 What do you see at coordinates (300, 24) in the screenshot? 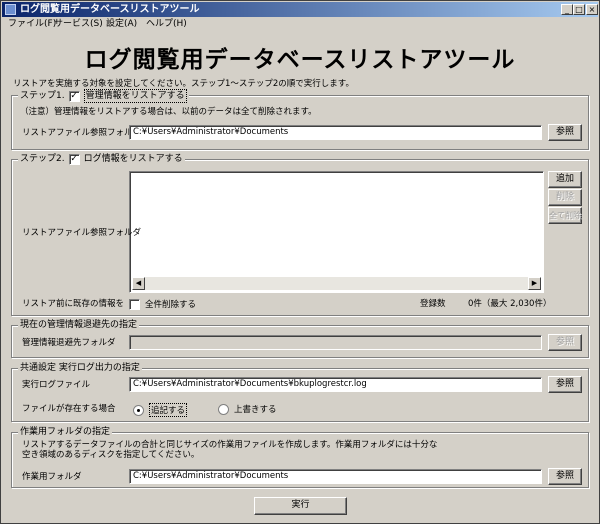
I see `menu-bar: ファイル(F) サービス(S) 設定(A) ヘルプ(H)` at bounding box center [300, 24].